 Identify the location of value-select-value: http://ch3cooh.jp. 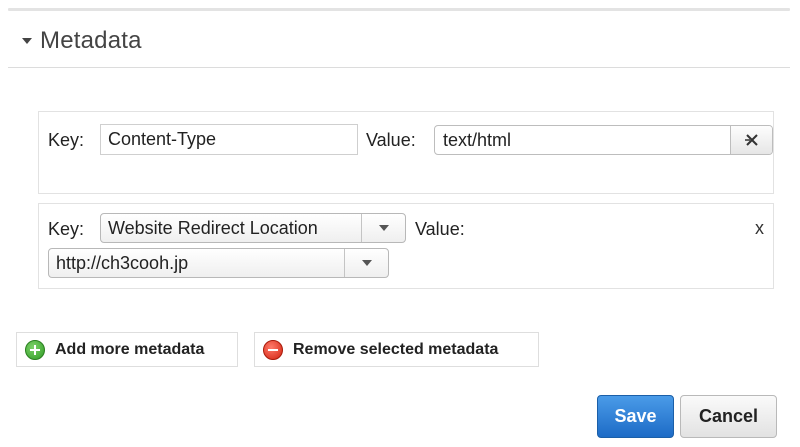
(122, 263).